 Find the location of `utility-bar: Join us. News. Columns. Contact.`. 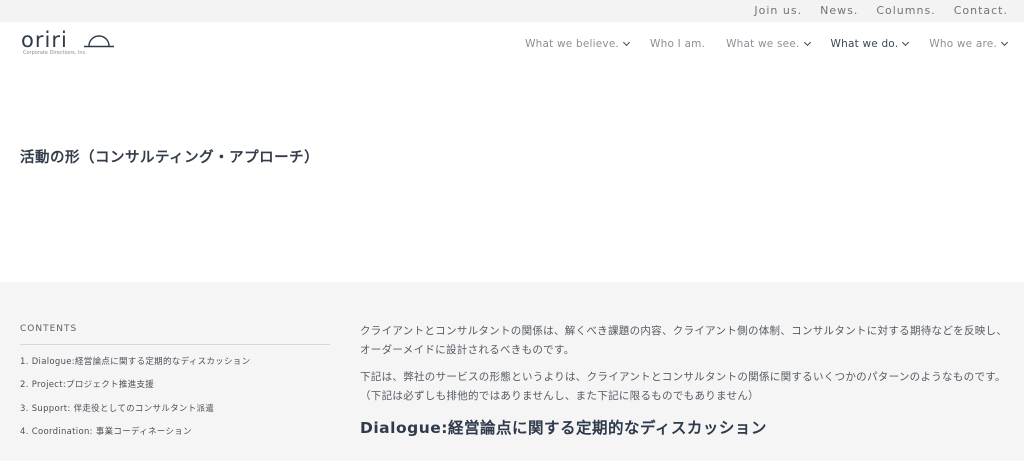

utility-bar: Join us. News. Columns. Contact. is located at coordinates (512, 11).